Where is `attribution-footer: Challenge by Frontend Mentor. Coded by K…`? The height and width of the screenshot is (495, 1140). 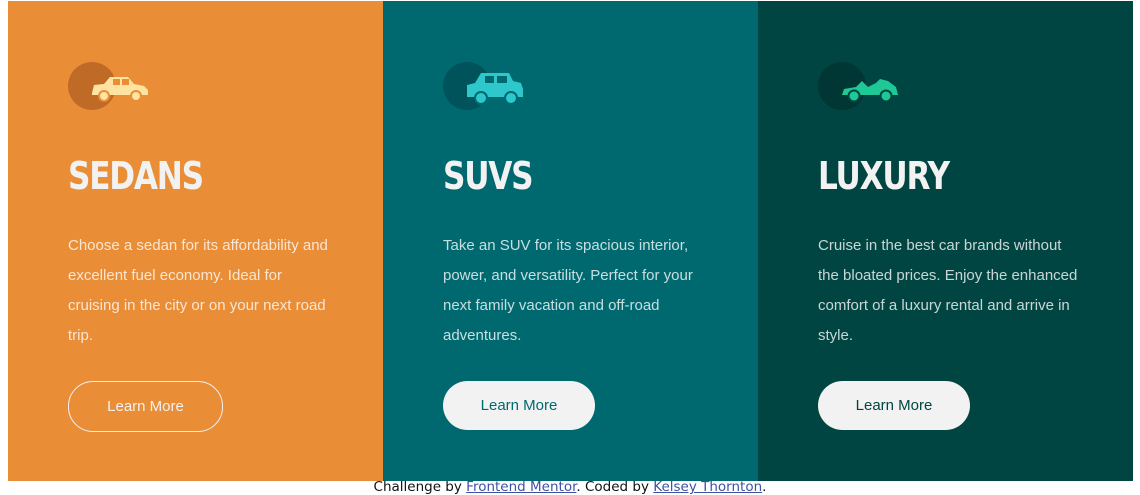
attribution-footer: Challenge by Frontend Mentor. Coded by K… is located at coordinates (570, 487).